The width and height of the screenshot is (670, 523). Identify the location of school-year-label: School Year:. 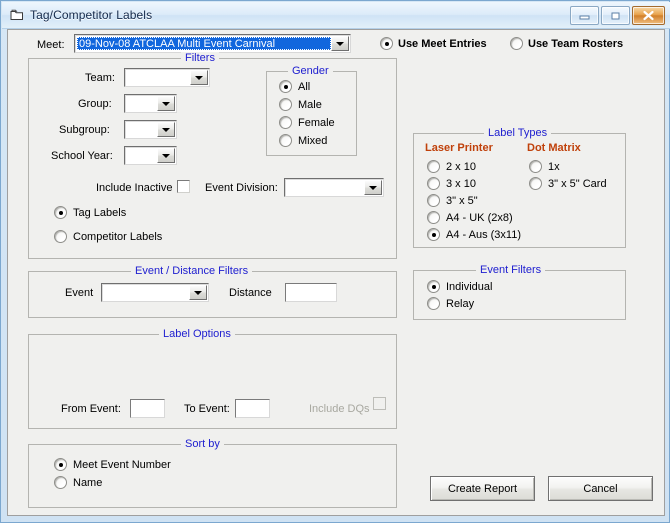
(82, 156).